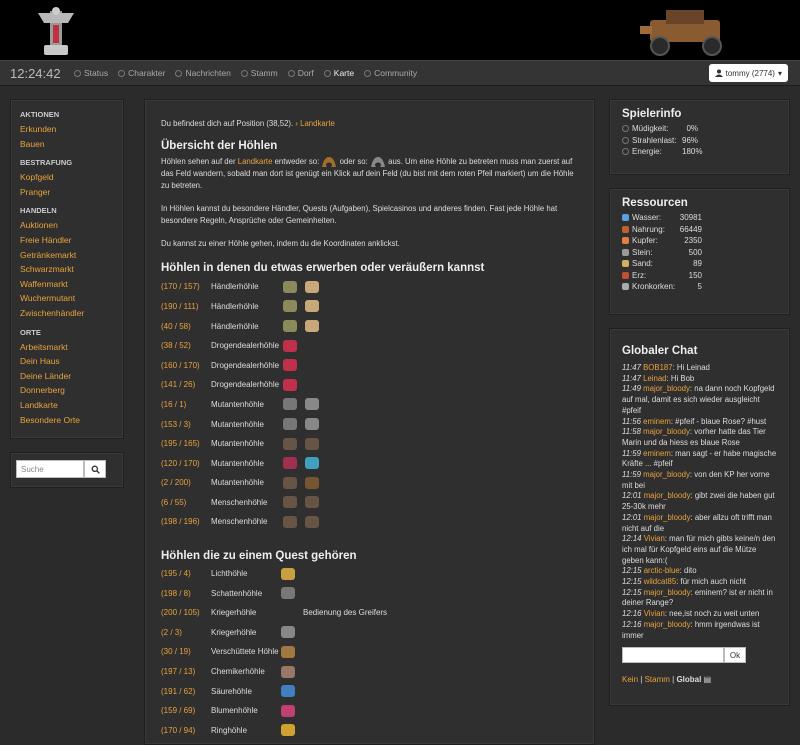 This screenshot has height=745, width=800. What do you see at coordinates (56, 30) in the screenshot?
I see `logo-icon` at bounding box center [56, 30].